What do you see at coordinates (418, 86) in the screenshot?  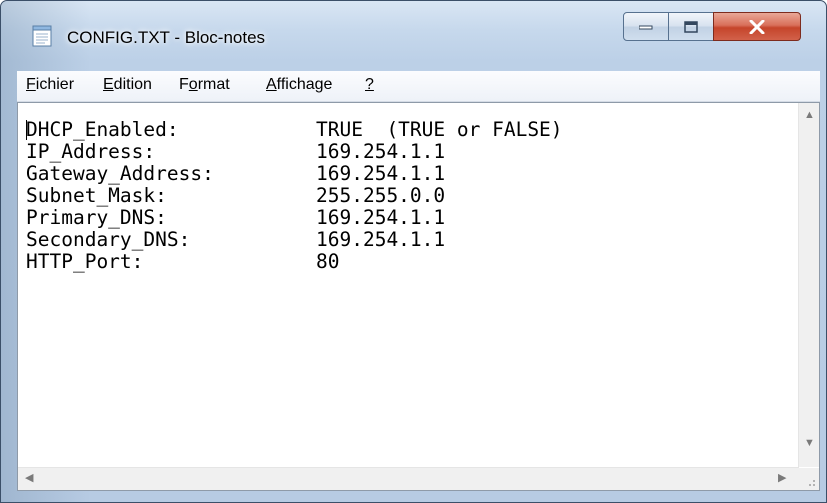 I see `menu-bar: Fichier Edition Format Affichage ?` at bounding box center [418, 86].